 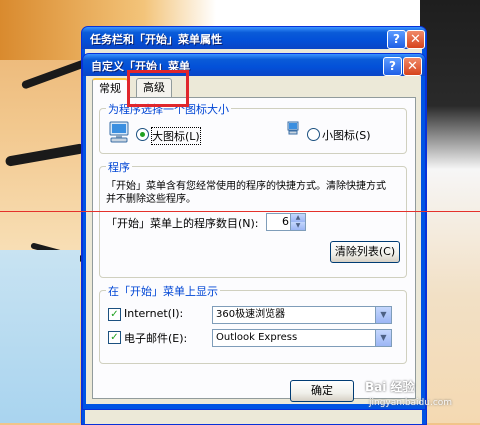 I want to click on email-client-value: Outlook Express, so click(x=257, y=337).